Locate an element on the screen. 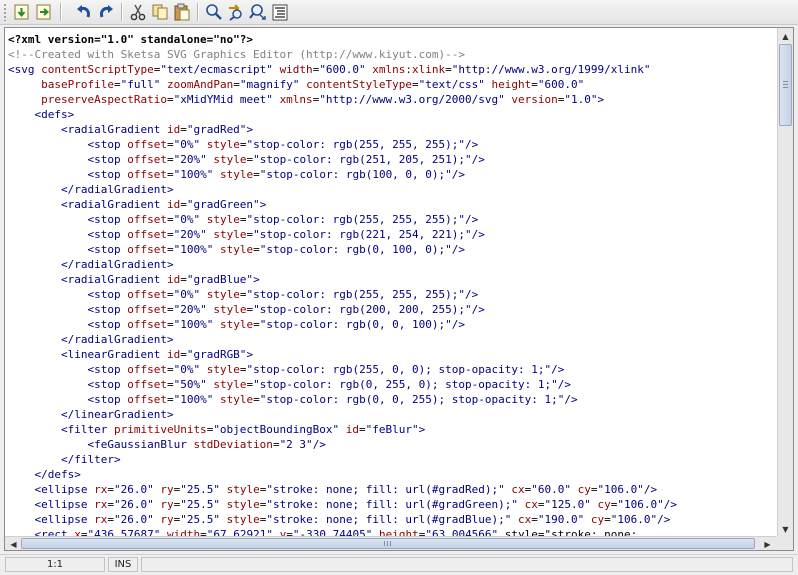 This screenshot has width=798, height=575. code-line: <defs> is located at coordinates (54, 114).